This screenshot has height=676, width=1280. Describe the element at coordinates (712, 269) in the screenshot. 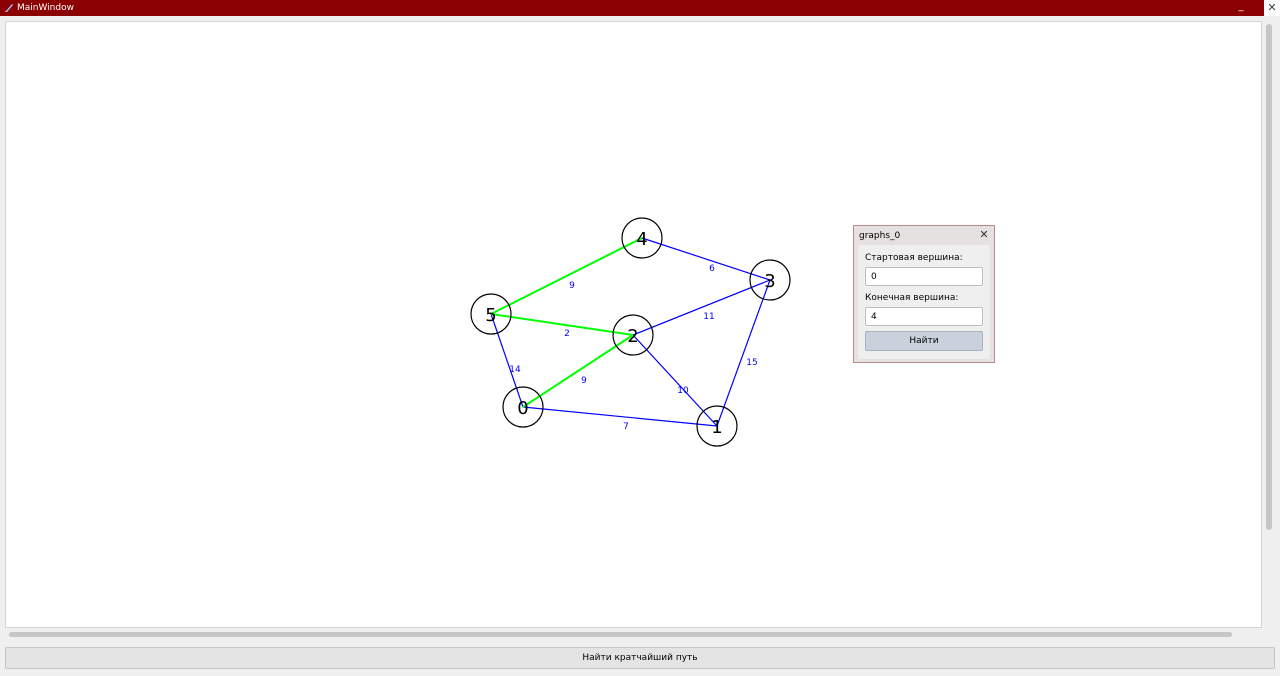

I see `edge-weight-label: 6` at that location.